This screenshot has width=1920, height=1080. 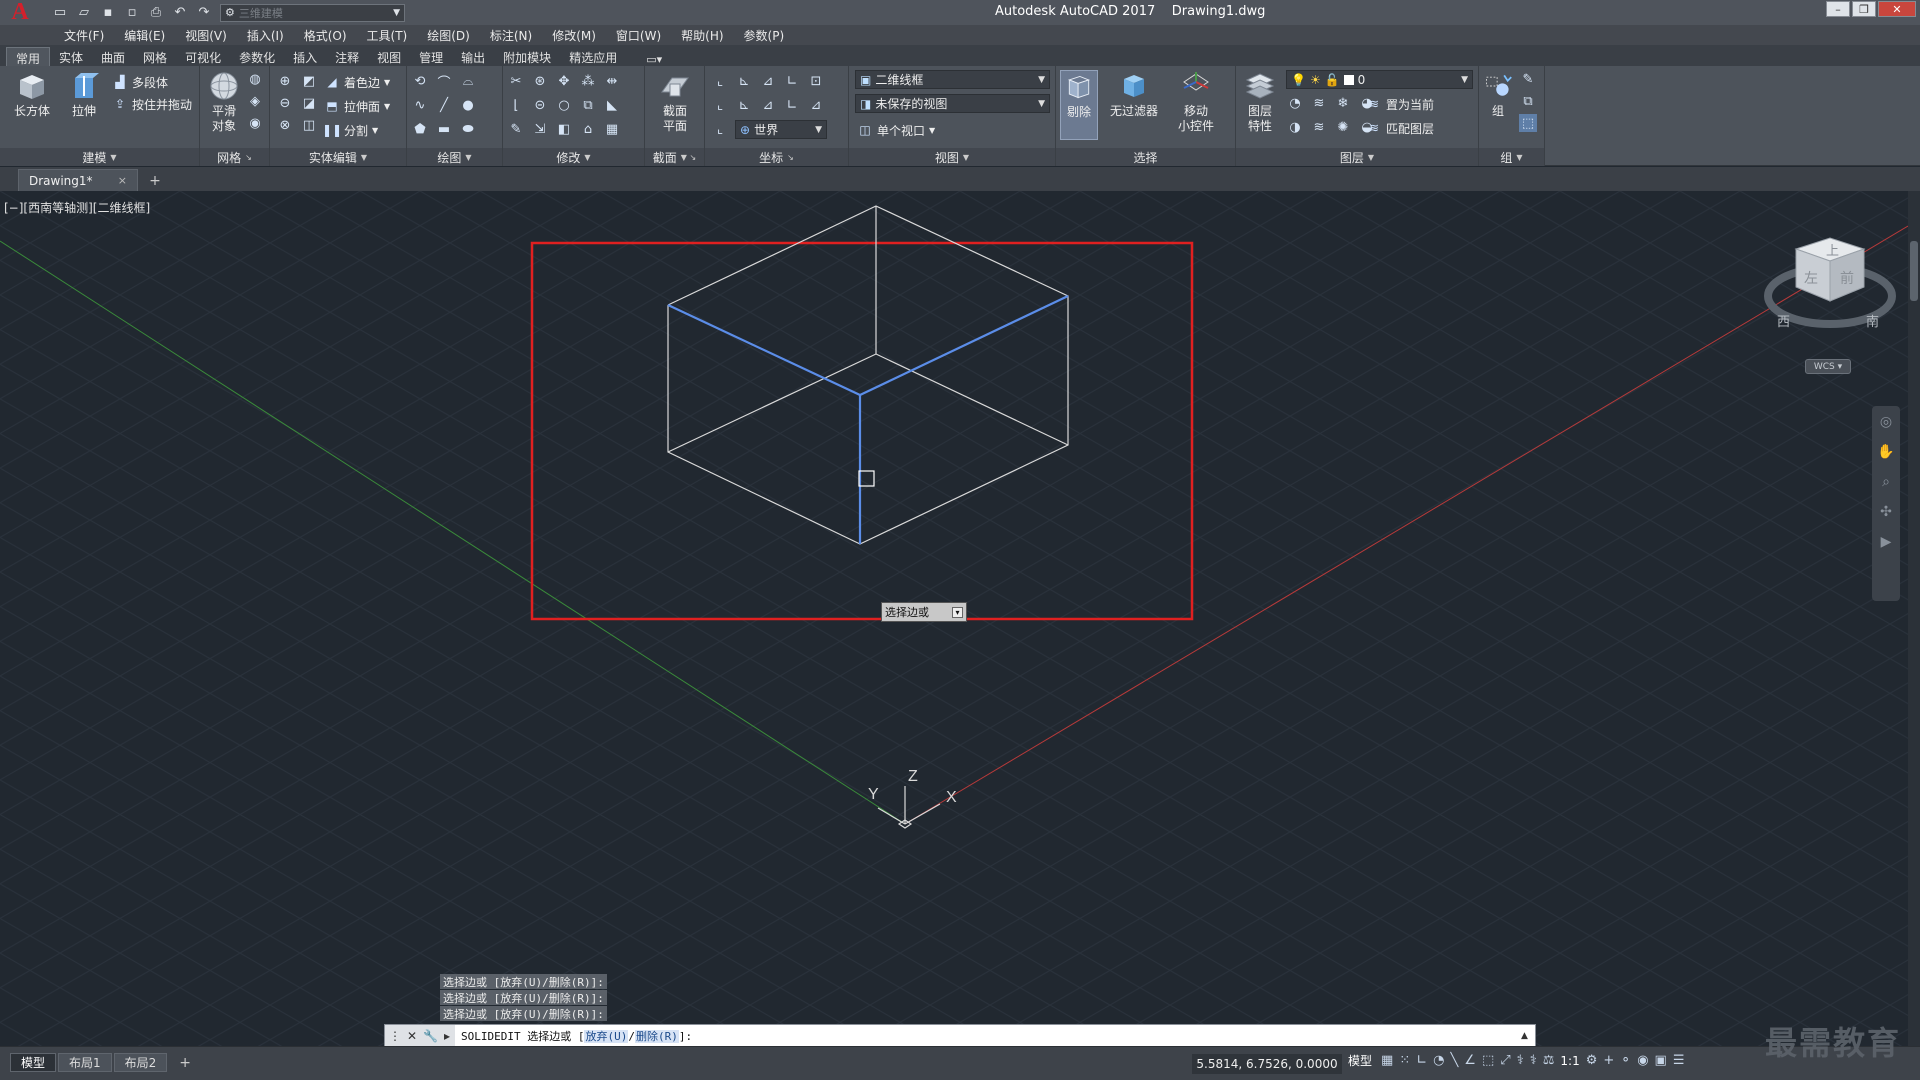 What do you see at coordinates (84, 35) in the screenshot?
I see `menu-file: 文件(F)` at bounding box center [84, 35].